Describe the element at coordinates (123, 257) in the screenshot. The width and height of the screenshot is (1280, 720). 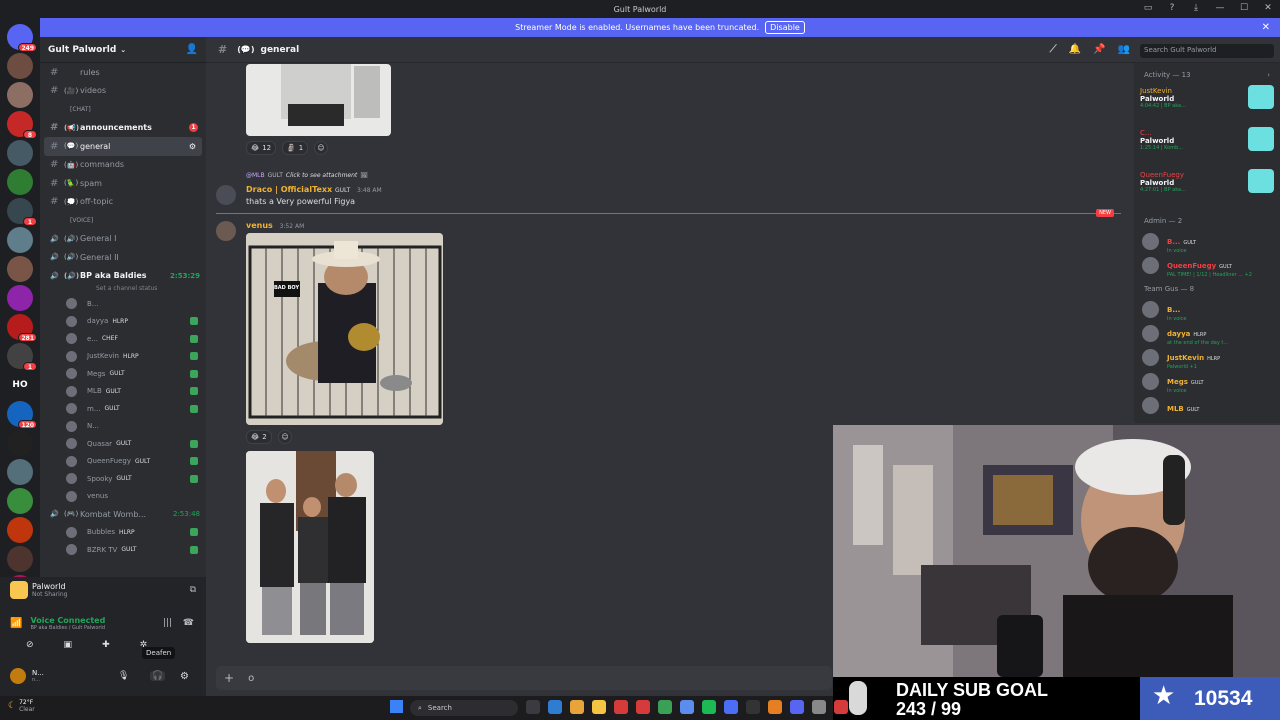
I see `channel-item-general-ii: 🔊 (🔊) General II` at that location.